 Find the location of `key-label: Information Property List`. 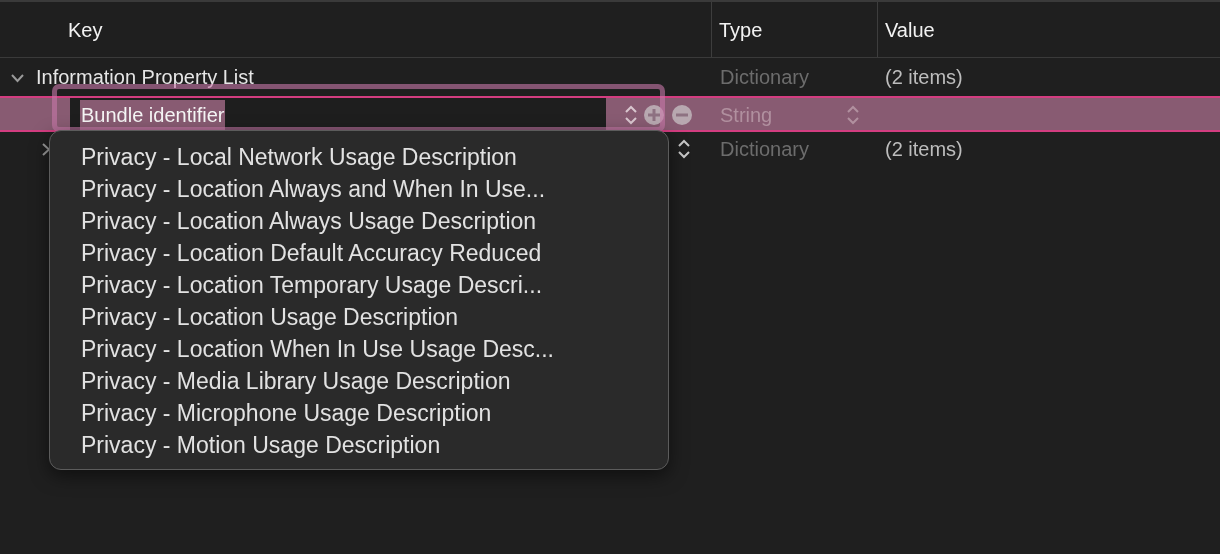

key-label: Information Property List is located at coordinates (145, 77).